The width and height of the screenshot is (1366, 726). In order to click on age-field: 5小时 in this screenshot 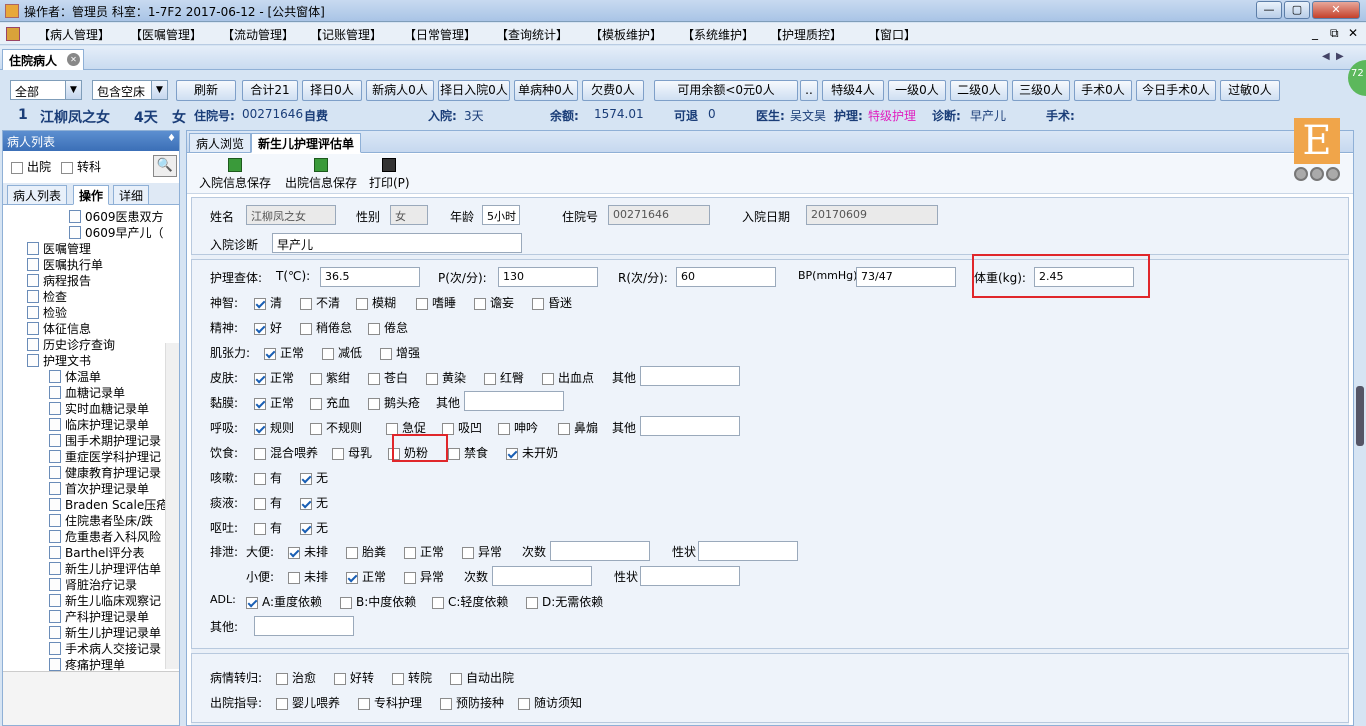, I will do `click(501, 215)`.